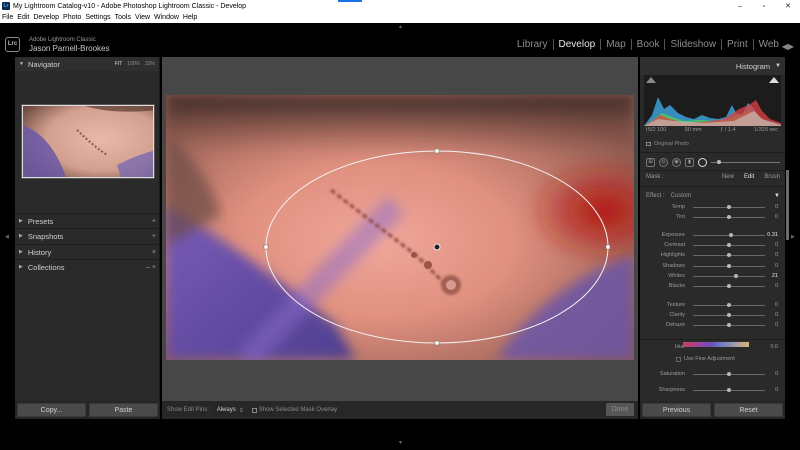  What do you see at coordinates (154, 221) in the screenshot?
I see `presets-add-icon: +` at bounding box center [154, 221].